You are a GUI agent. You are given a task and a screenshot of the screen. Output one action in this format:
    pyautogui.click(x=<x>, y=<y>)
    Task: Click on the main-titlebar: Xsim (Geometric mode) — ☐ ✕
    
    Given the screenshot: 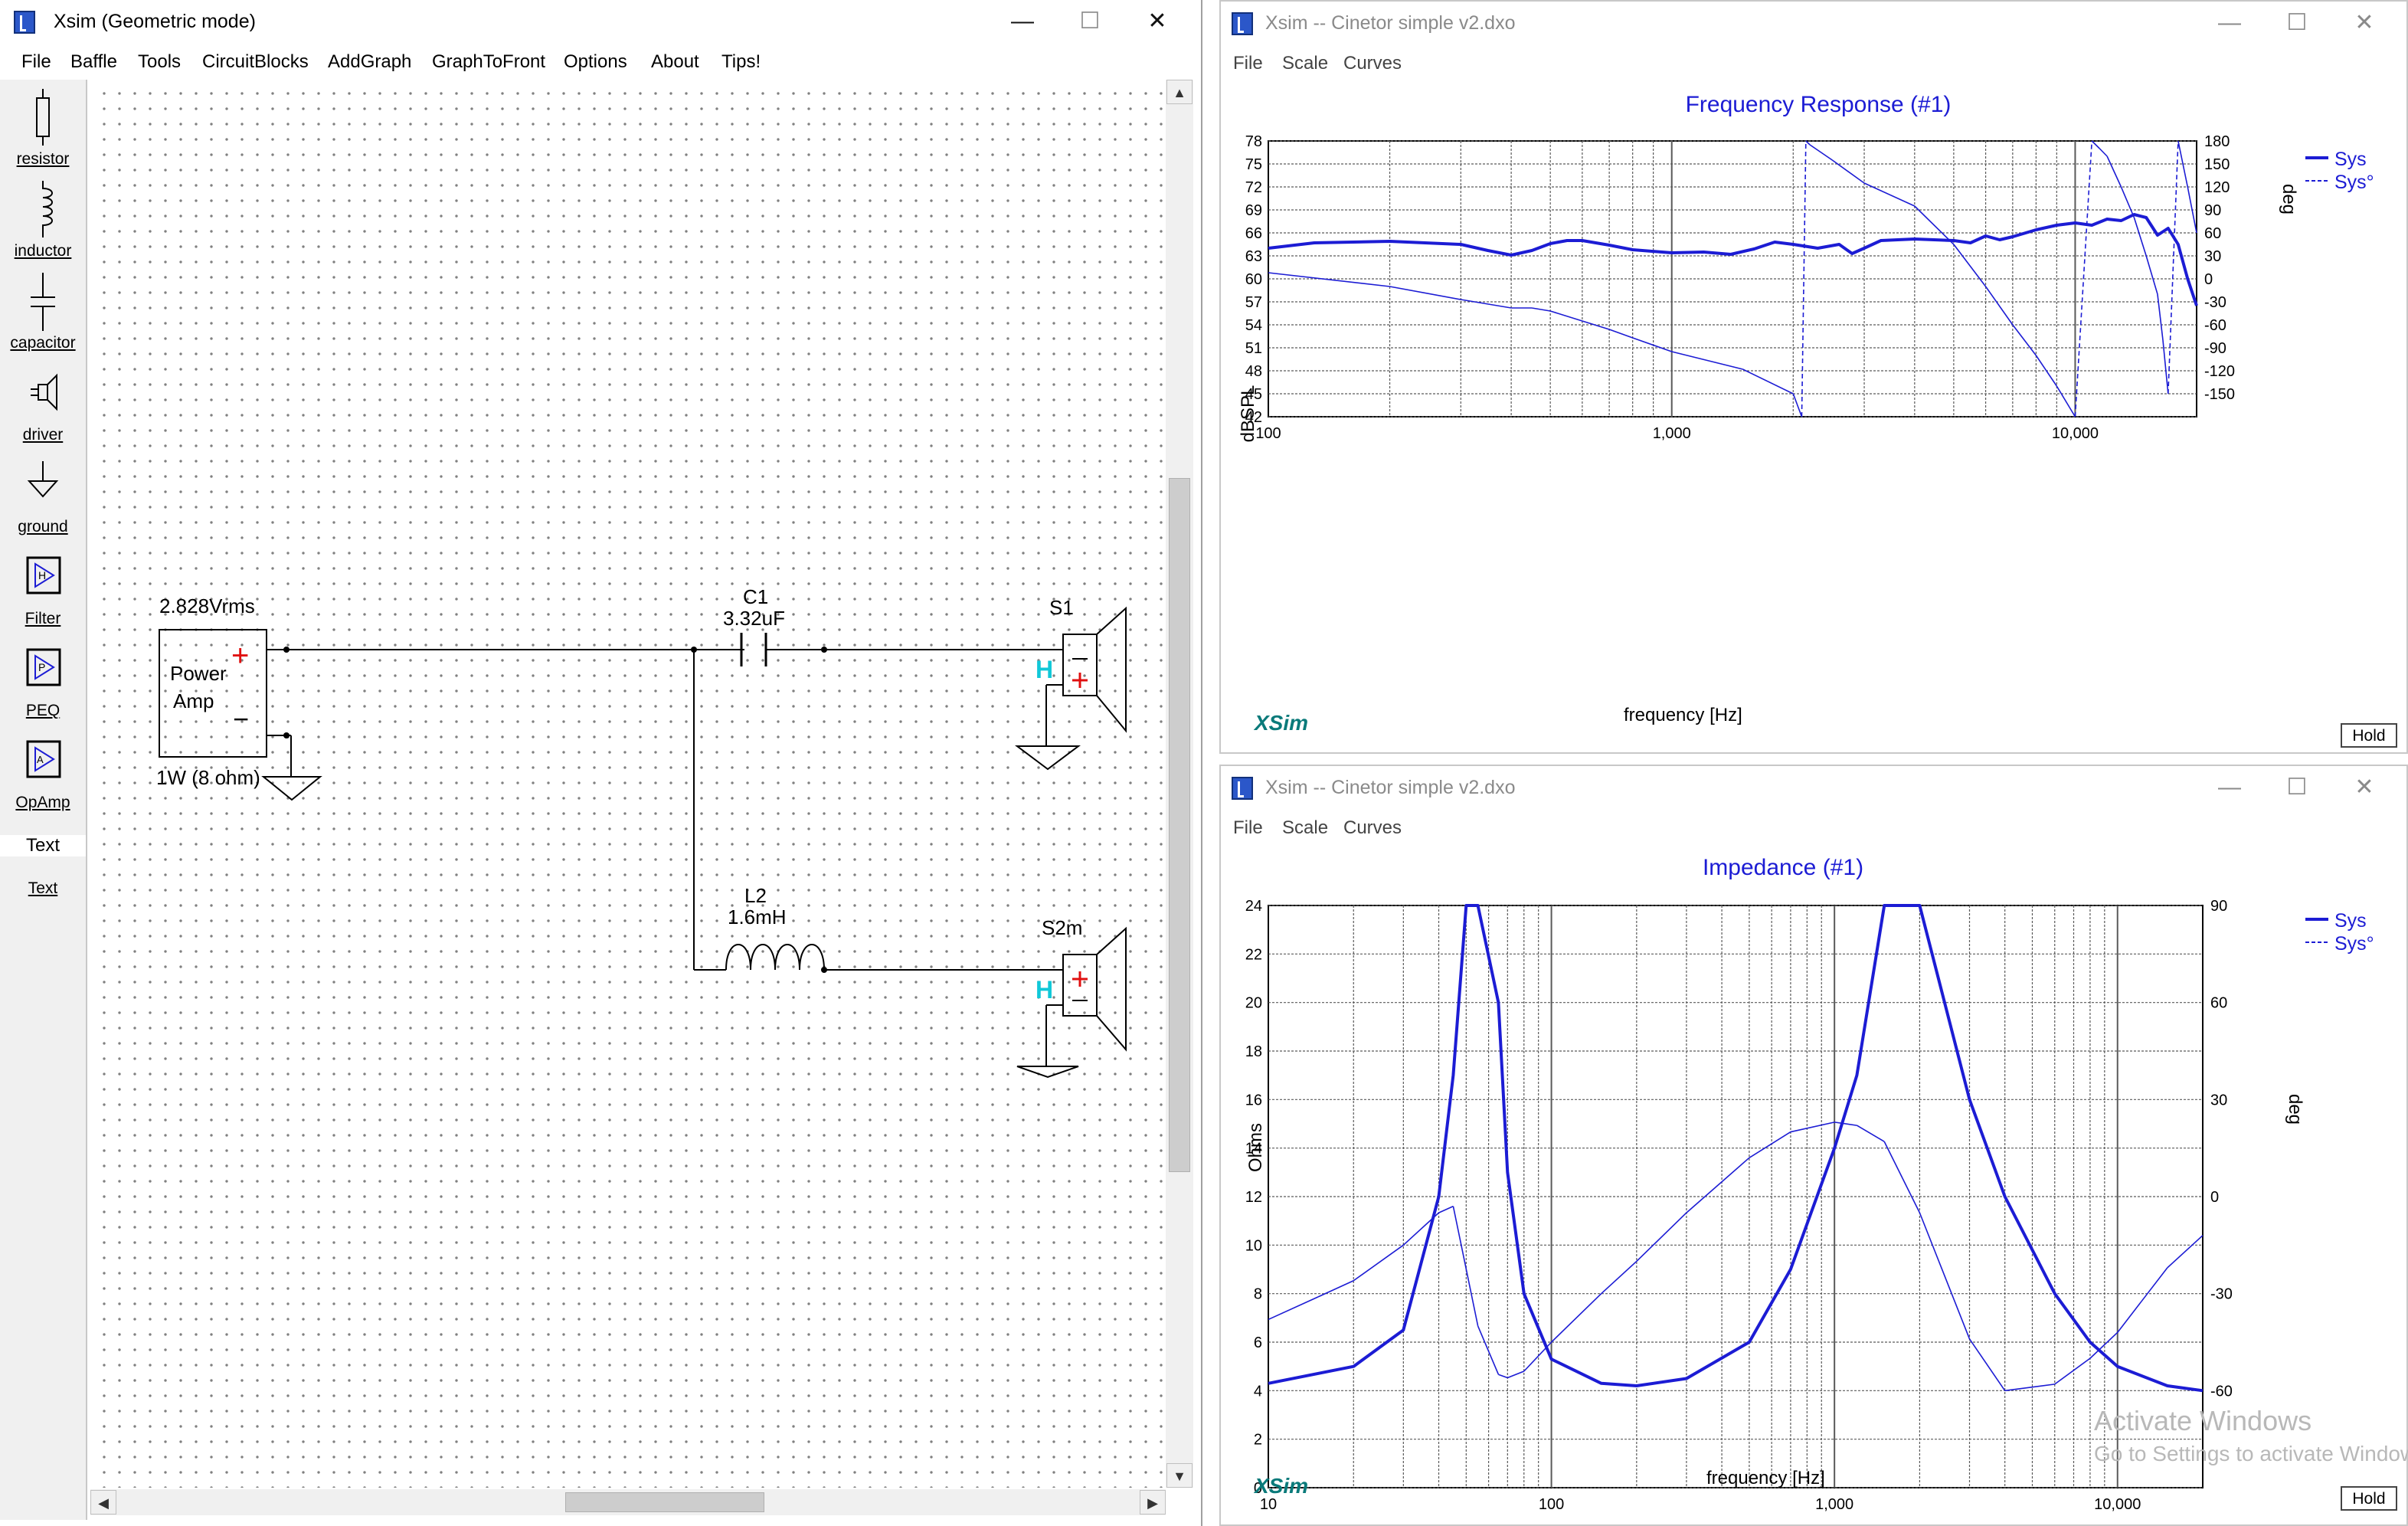 What is the action you would take?
    pyautogui.click(x=600, y=23)
    